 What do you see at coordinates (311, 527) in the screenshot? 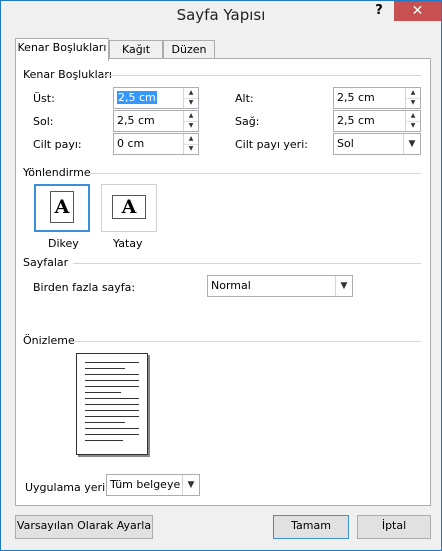
I see `ok-button: Tamam` at bounding box center [311, 527].